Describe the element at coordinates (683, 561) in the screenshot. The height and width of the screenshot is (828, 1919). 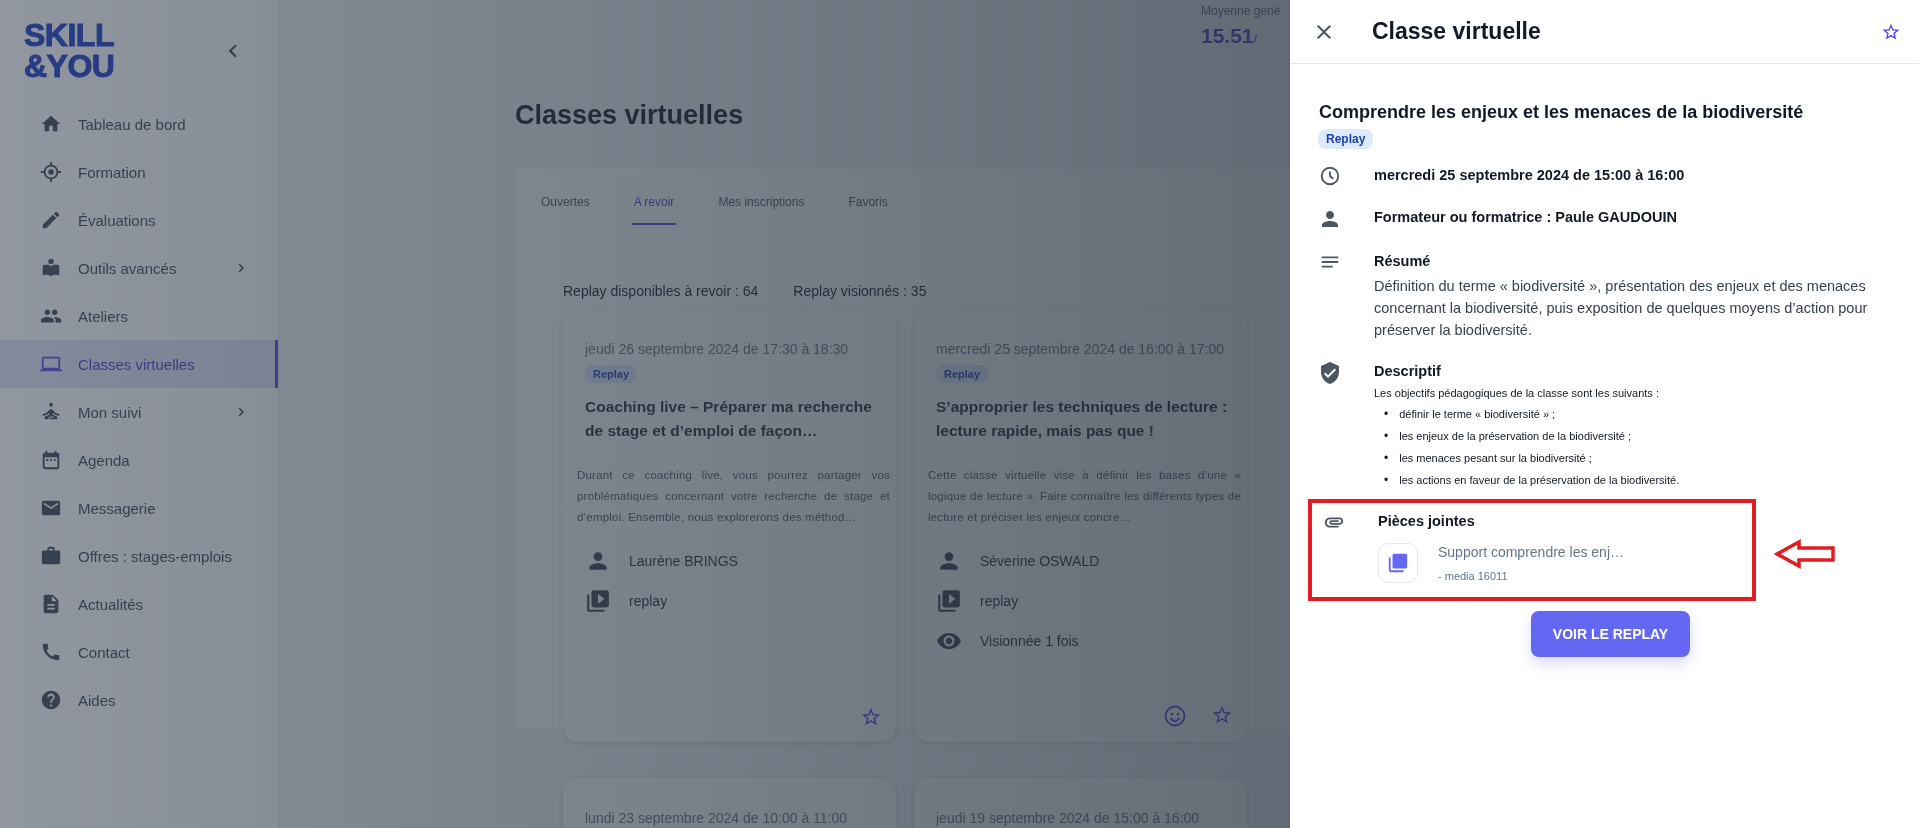
I see `trainer-name: Laurène BRINGS` at that location.